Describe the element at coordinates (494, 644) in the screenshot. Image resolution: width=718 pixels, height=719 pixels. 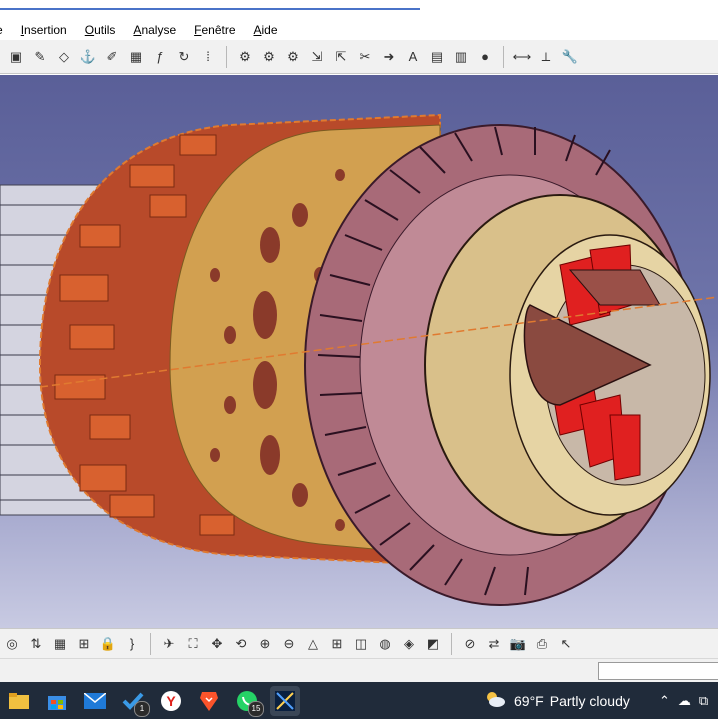
I see `swap-icon: ⇄` at that location.